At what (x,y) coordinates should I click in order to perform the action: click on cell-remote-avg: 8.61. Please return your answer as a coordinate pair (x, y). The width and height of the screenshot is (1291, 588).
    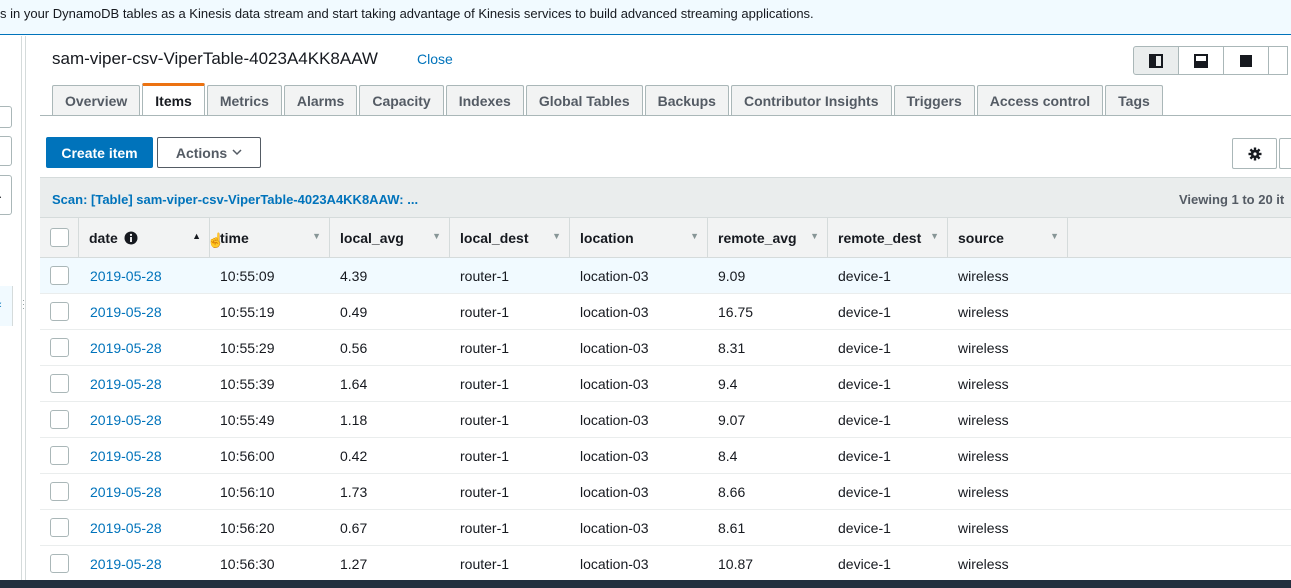
    Looking at the image, I should click on (732, 528).